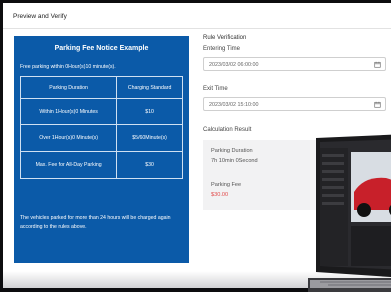 The image size is (391, 292). I want to click on calculation-result-title: Calculation Result, so click(227, 130).